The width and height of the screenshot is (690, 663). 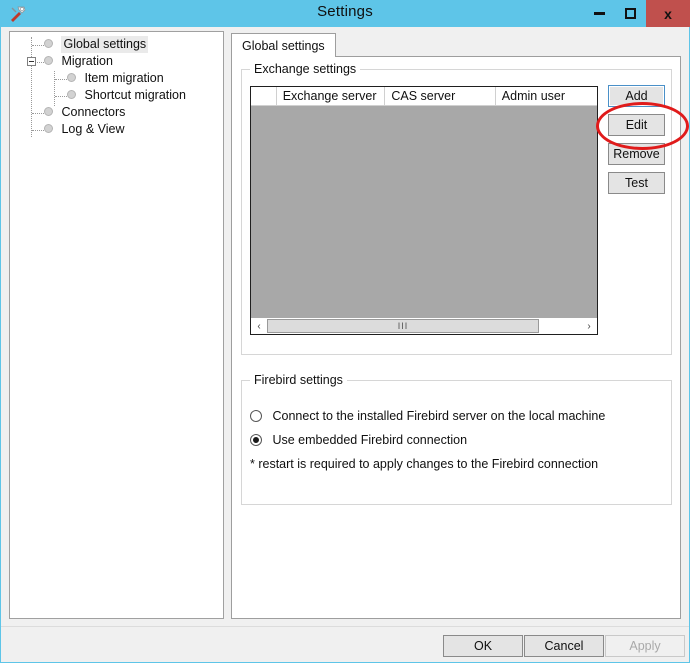 What do you see at coordinates (456, 44) in the screenshot?
I see `tab-strip: Global settings` at bounding box center [456, 44].